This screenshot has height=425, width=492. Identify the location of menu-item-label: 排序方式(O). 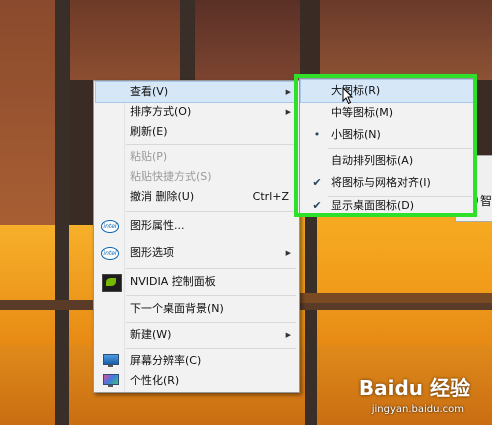
(161, 111).